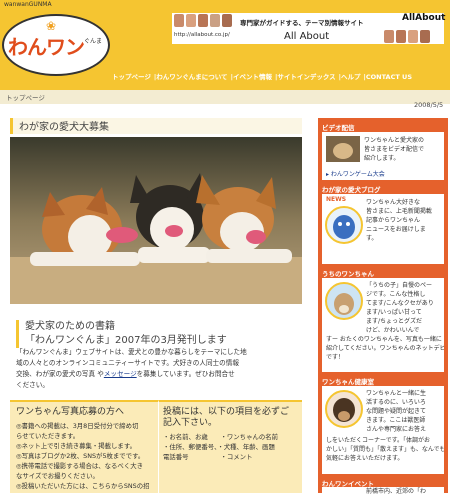 The height and width of the screenshot is (496, 450). I want to click on nav-contact: CONTACT US, so click(389, 77).